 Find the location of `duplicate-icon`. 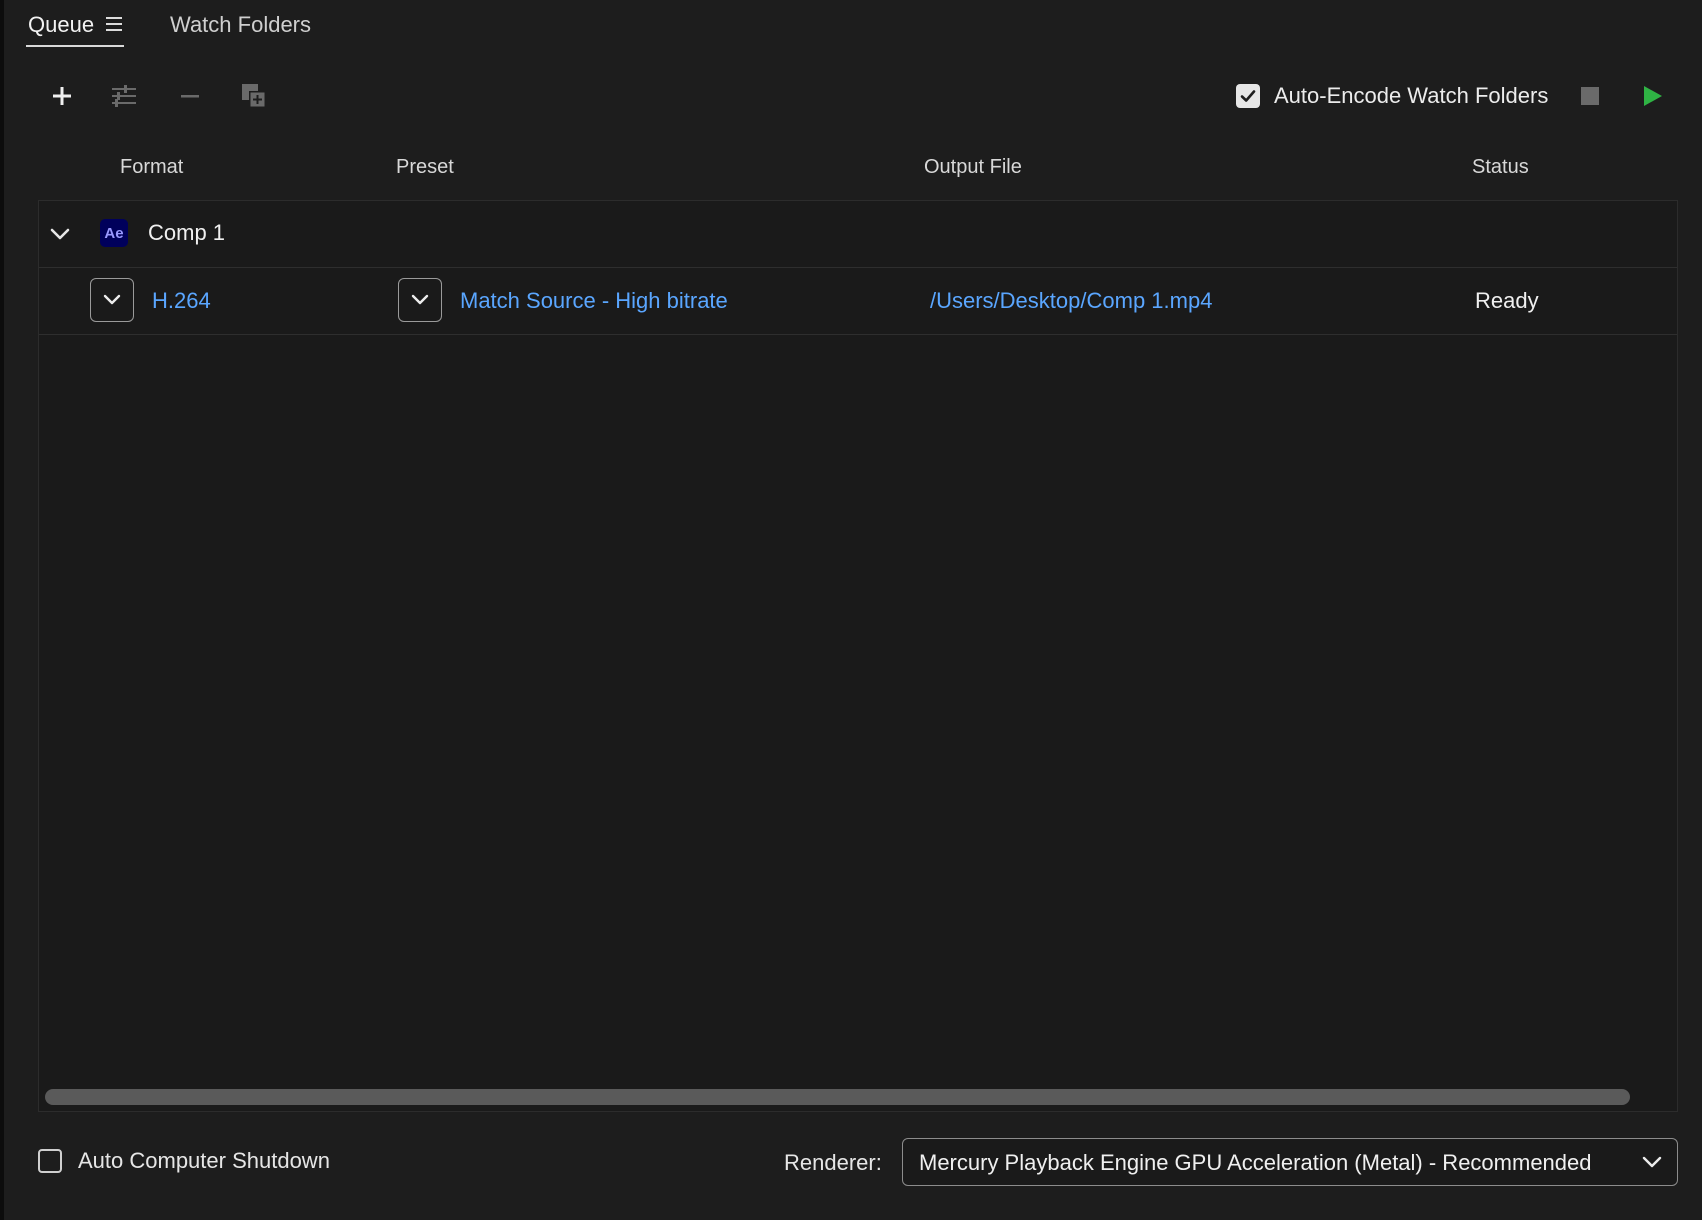

duplicate-icon is located at coordinates (254, 96).